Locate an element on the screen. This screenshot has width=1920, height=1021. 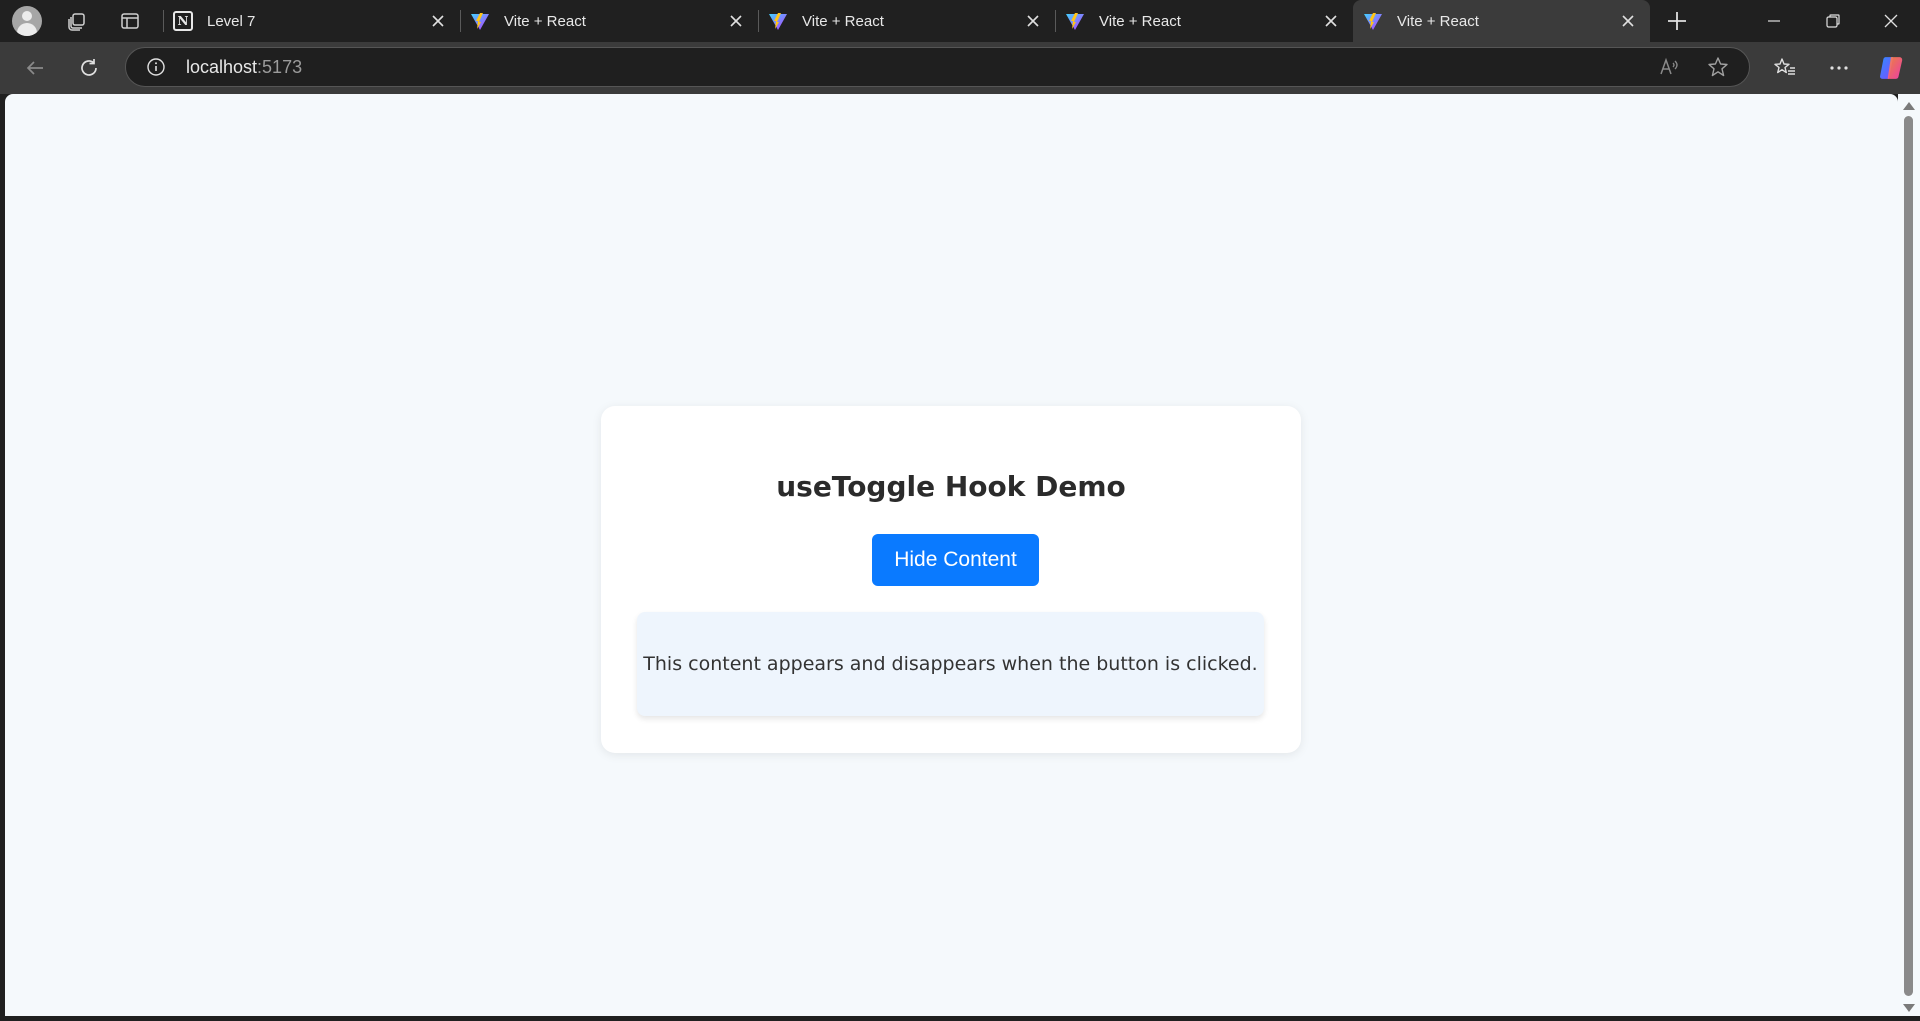
back-arrow-icon is located at coordinates (34, 68).